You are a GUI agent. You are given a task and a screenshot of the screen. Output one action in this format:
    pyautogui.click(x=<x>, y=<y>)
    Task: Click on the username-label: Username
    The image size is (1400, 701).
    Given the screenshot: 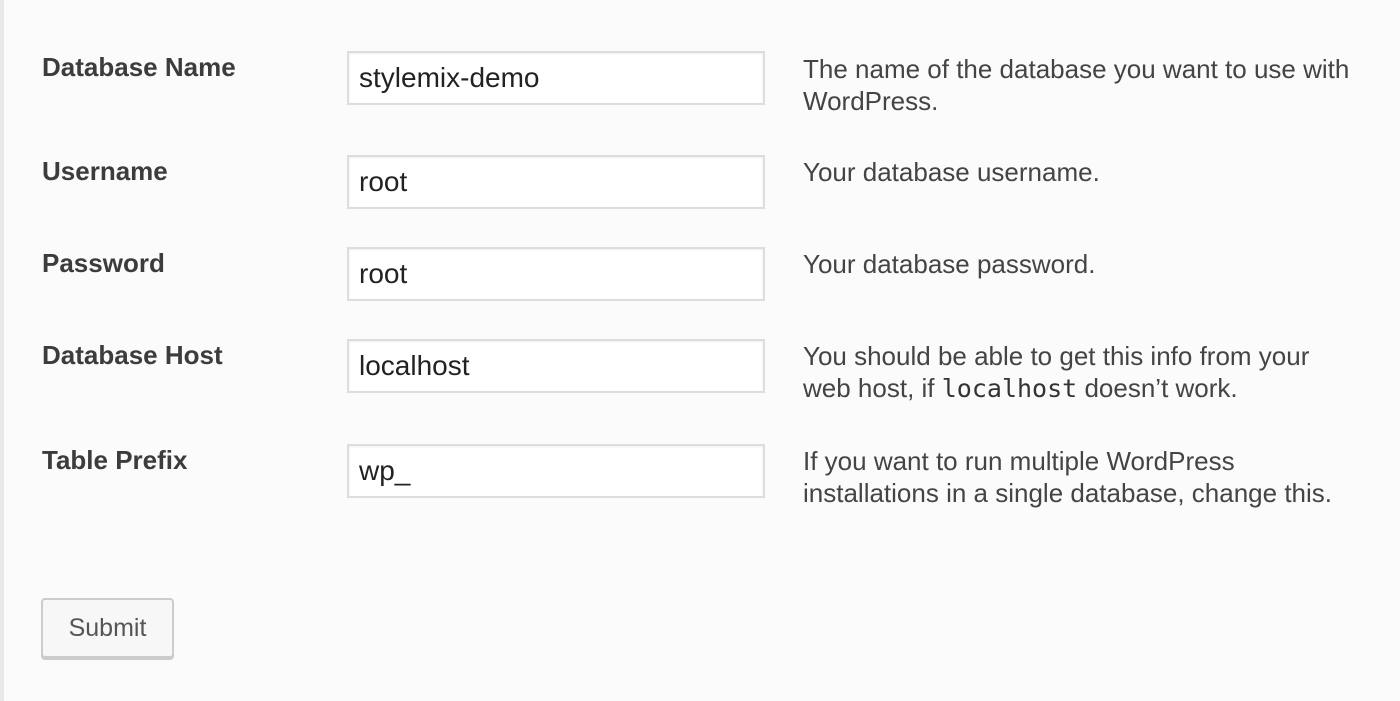 What is the action you would take?
    pyautogui.click(x=105, y=171)
    